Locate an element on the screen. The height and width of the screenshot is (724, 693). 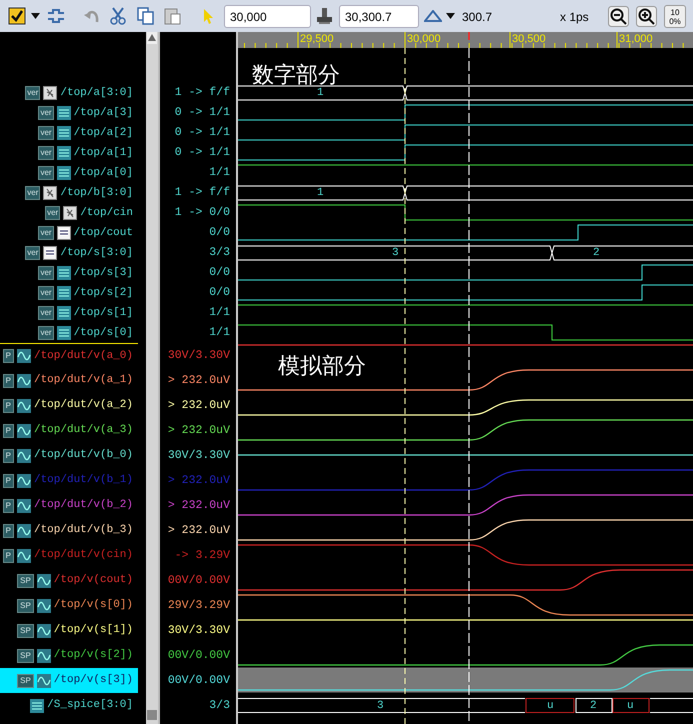
net-icon is located at coordinates (50, 253).